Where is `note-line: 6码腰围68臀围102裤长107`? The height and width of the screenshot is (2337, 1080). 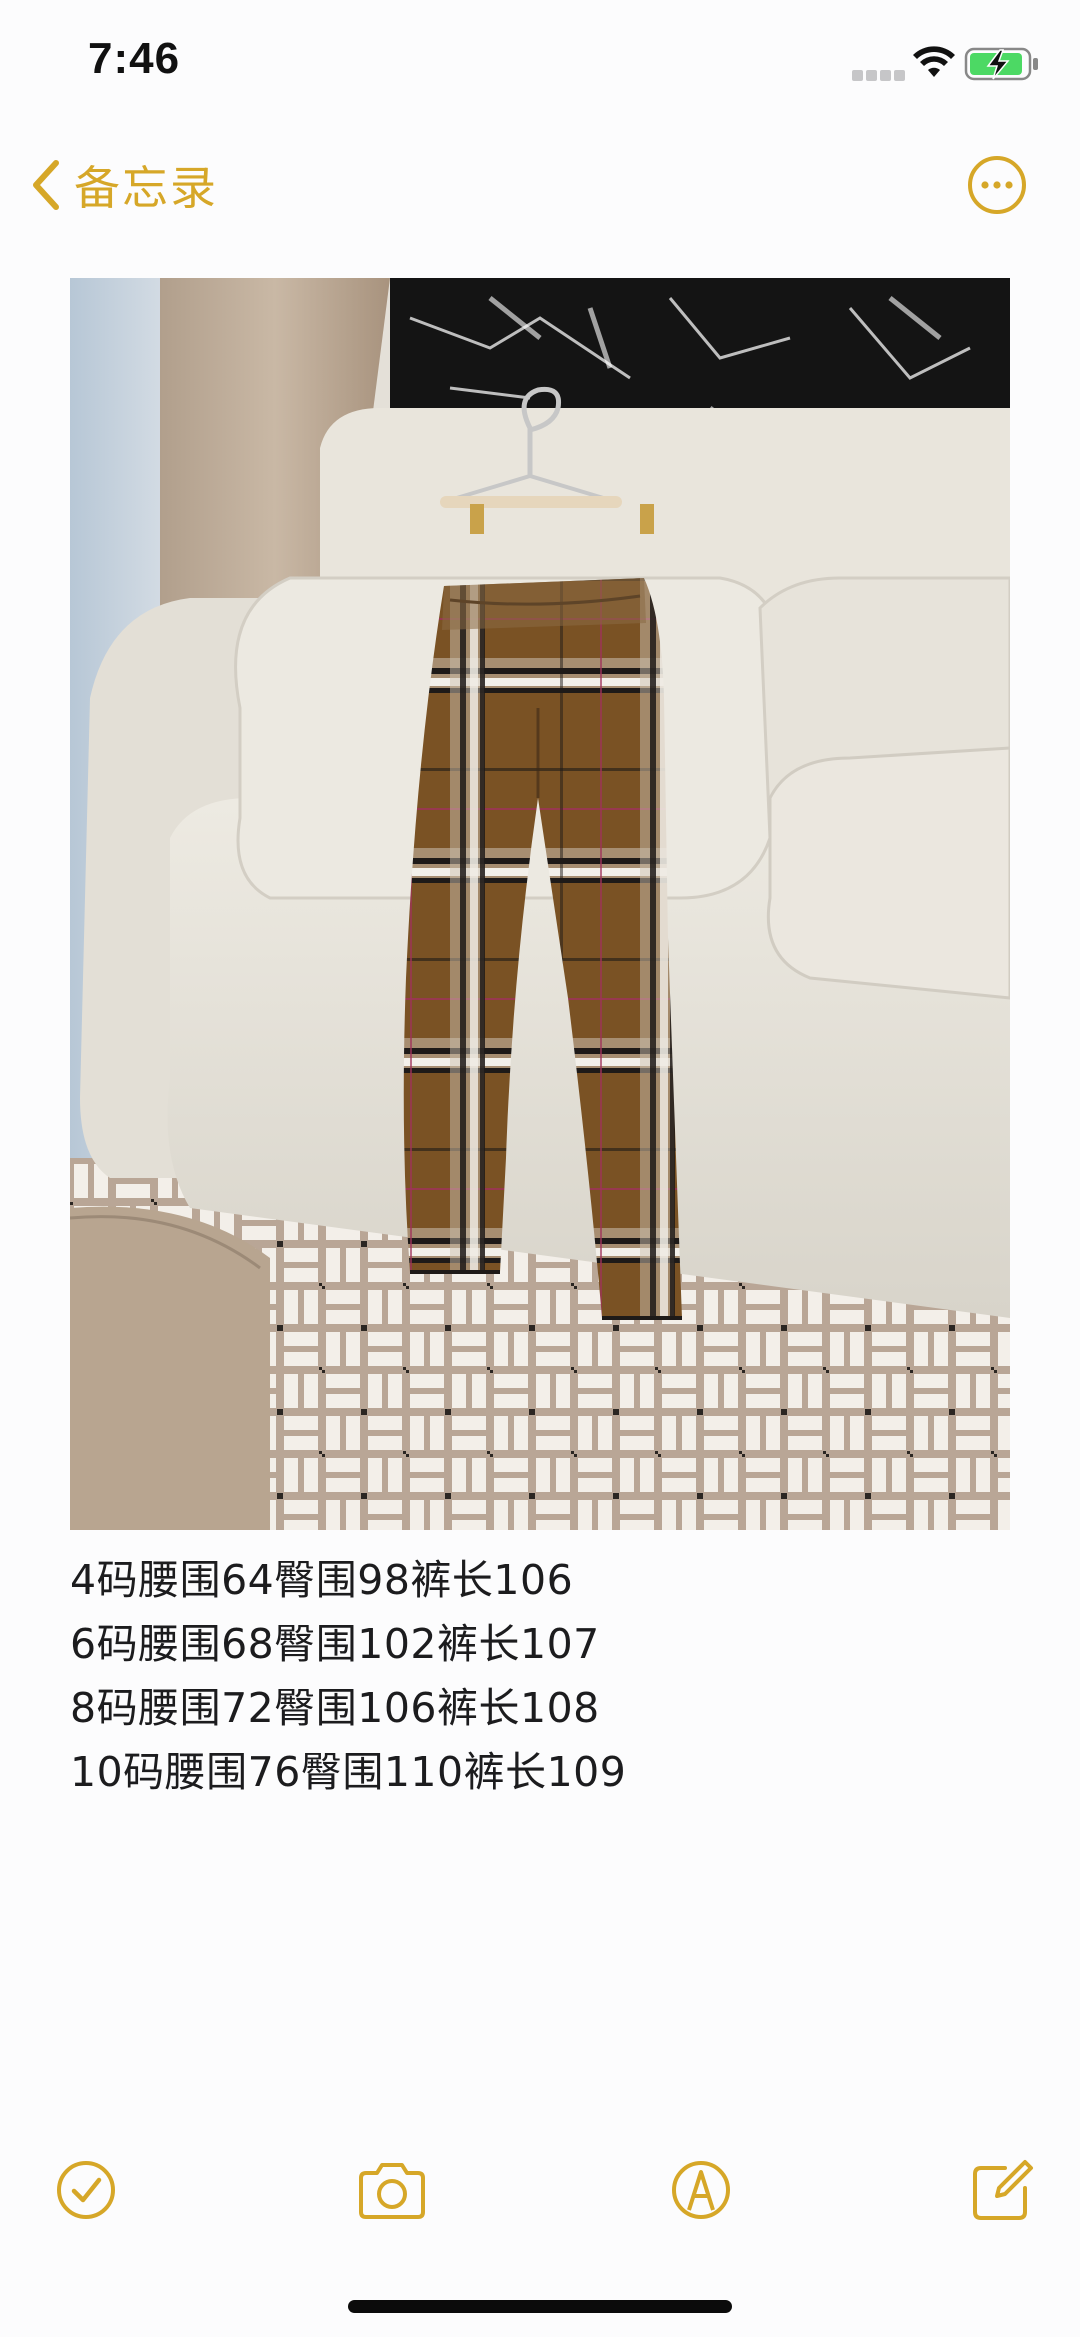 note-line: 6码腰围68臀围102裤长107 is located at coordinates (335, 1644).